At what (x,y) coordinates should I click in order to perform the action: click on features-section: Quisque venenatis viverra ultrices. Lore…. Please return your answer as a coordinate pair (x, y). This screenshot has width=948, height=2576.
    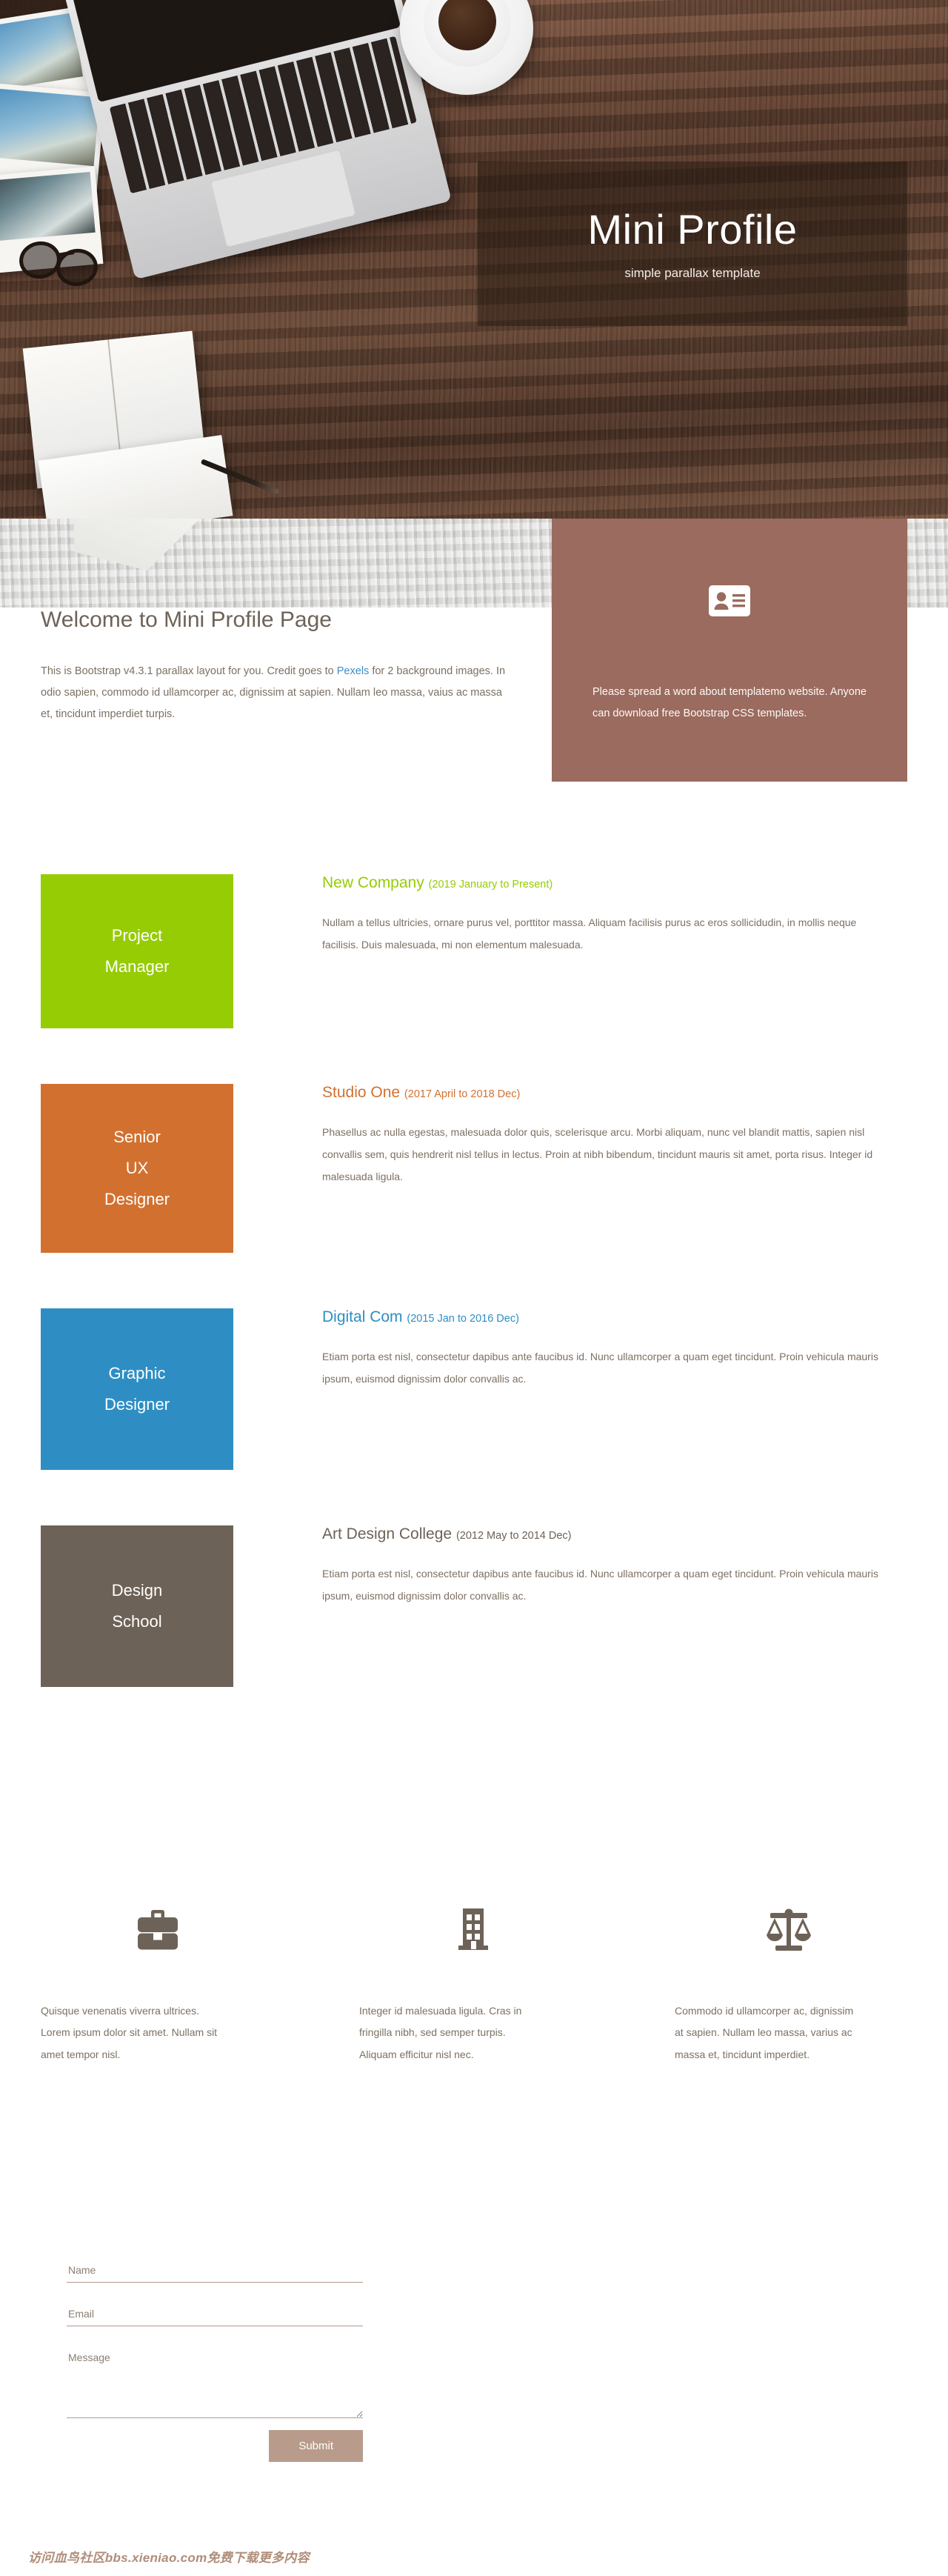
    Looking at the image, I should click on (474, 1974).